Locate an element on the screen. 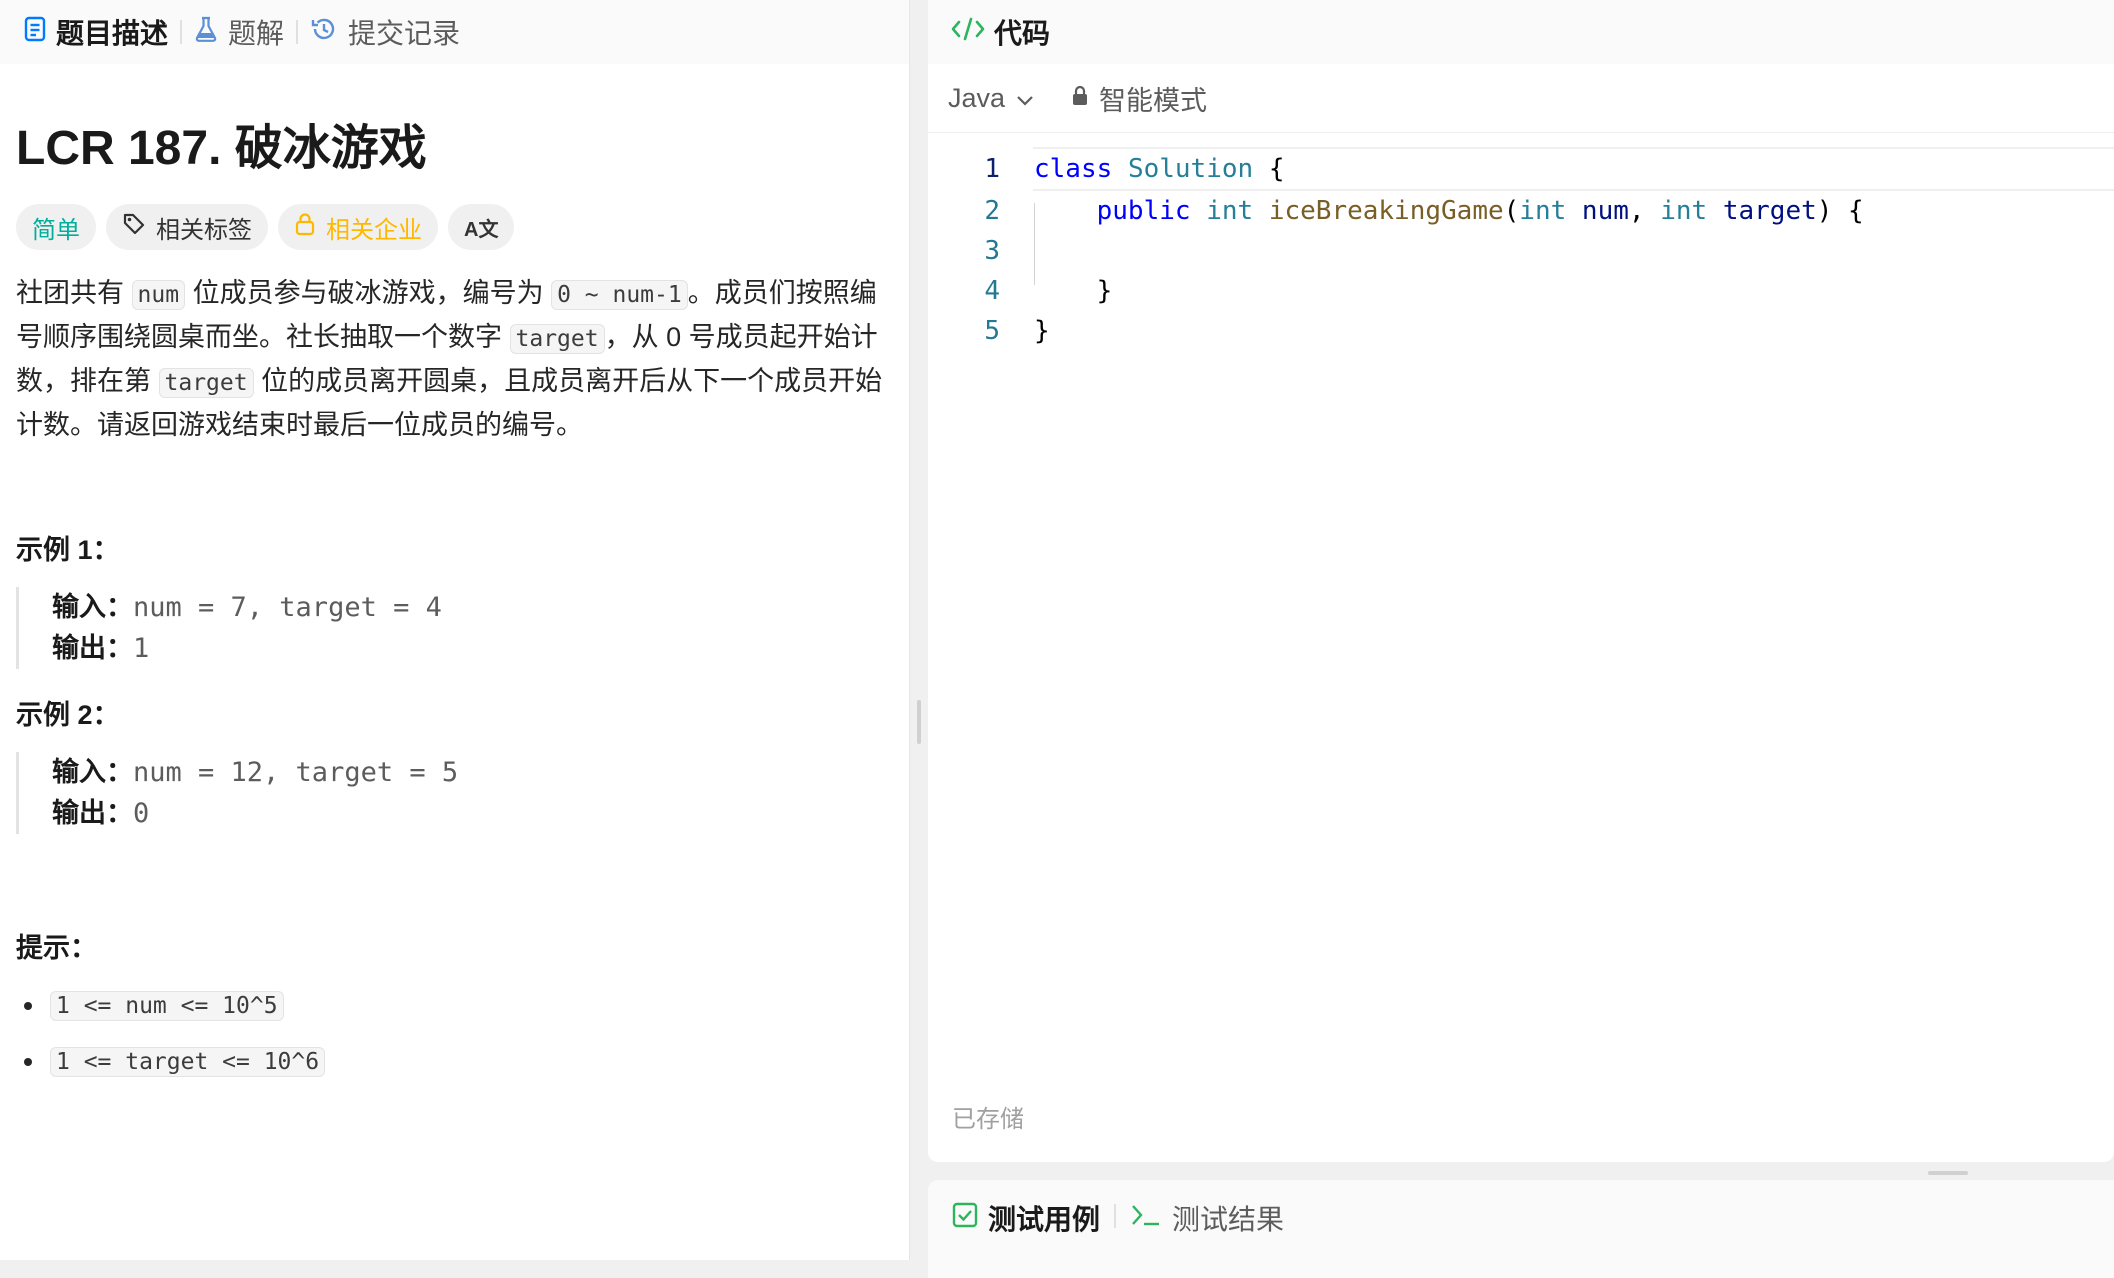 This screenshot has height=1278, width=2114. tab-testresult: 测试结果 is located at coordinates (1207, 1218).